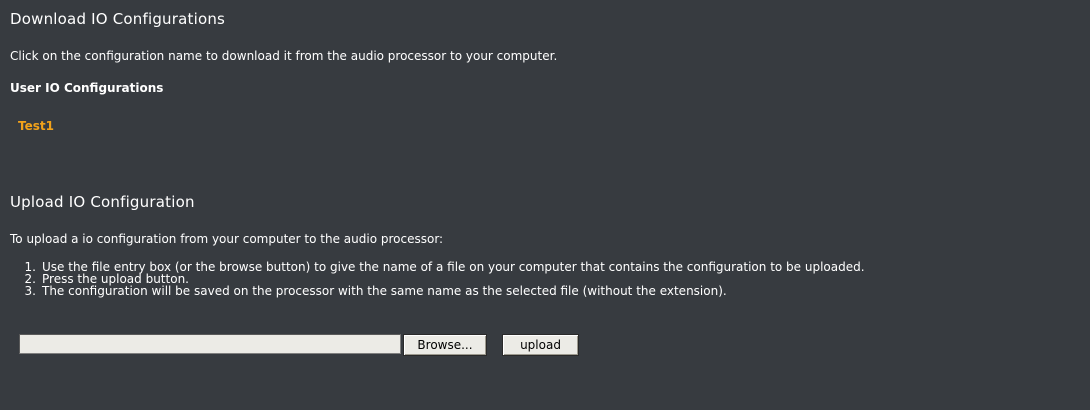  I want to click on file-path-input, so click(210, 344).